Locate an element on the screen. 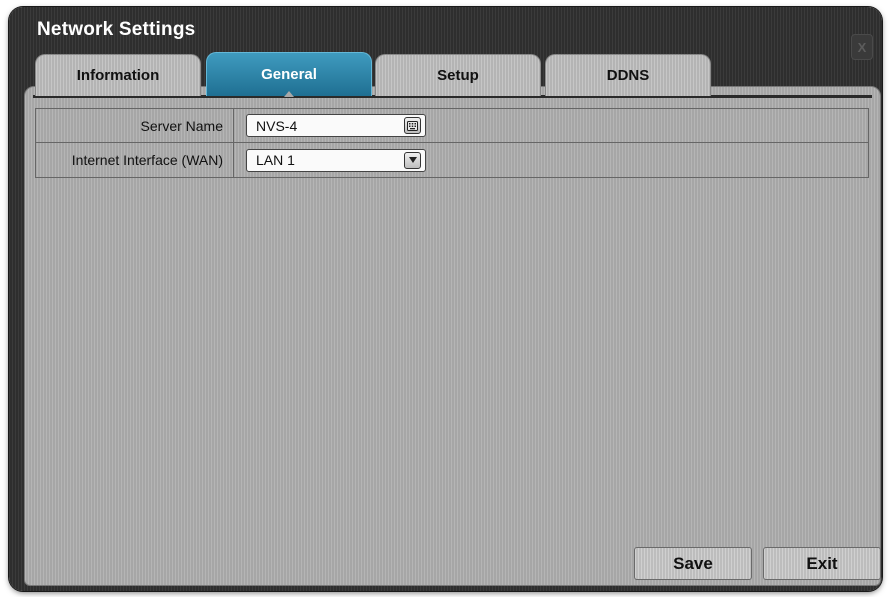  save-button: Save is located at coordinates (693, 563).